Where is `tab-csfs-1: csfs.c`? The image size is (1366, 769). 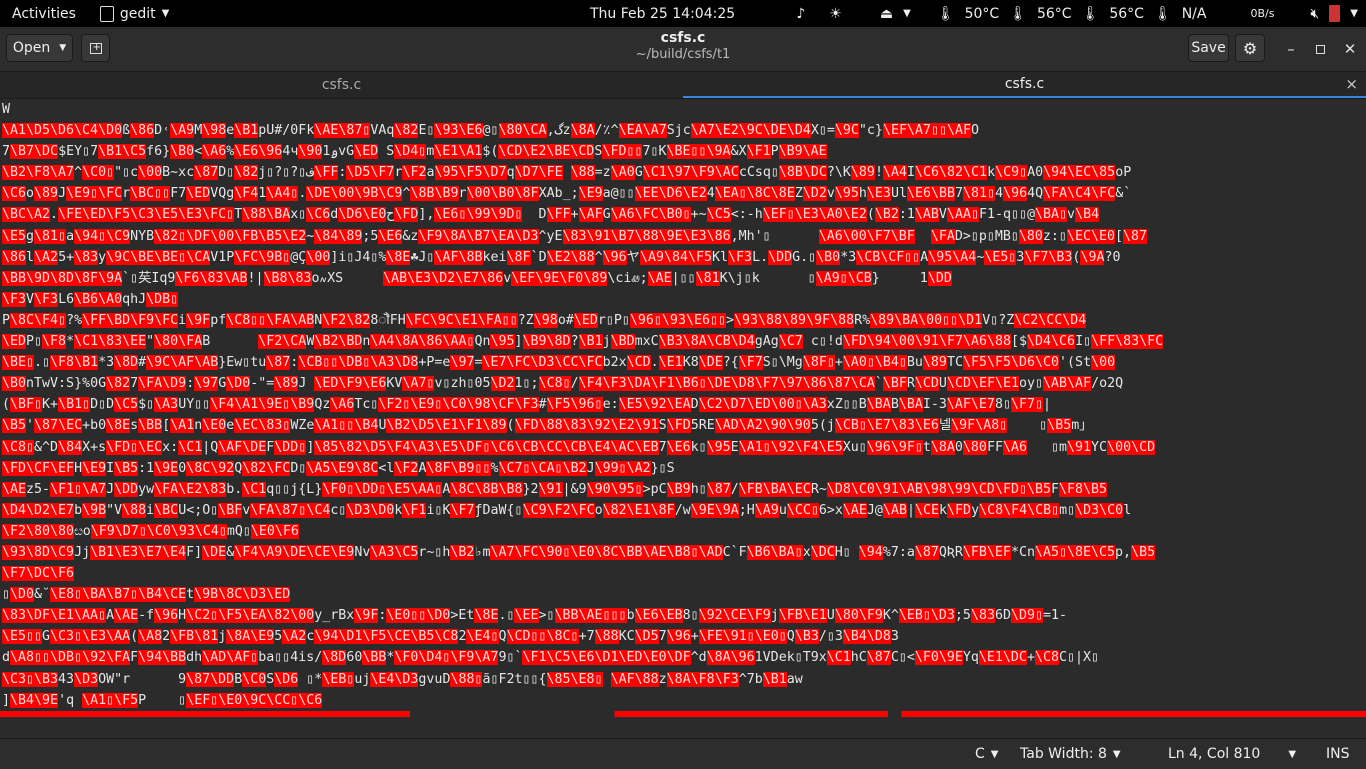
tab-csfs-1: csfs.c is located at coordinates (341, 85).